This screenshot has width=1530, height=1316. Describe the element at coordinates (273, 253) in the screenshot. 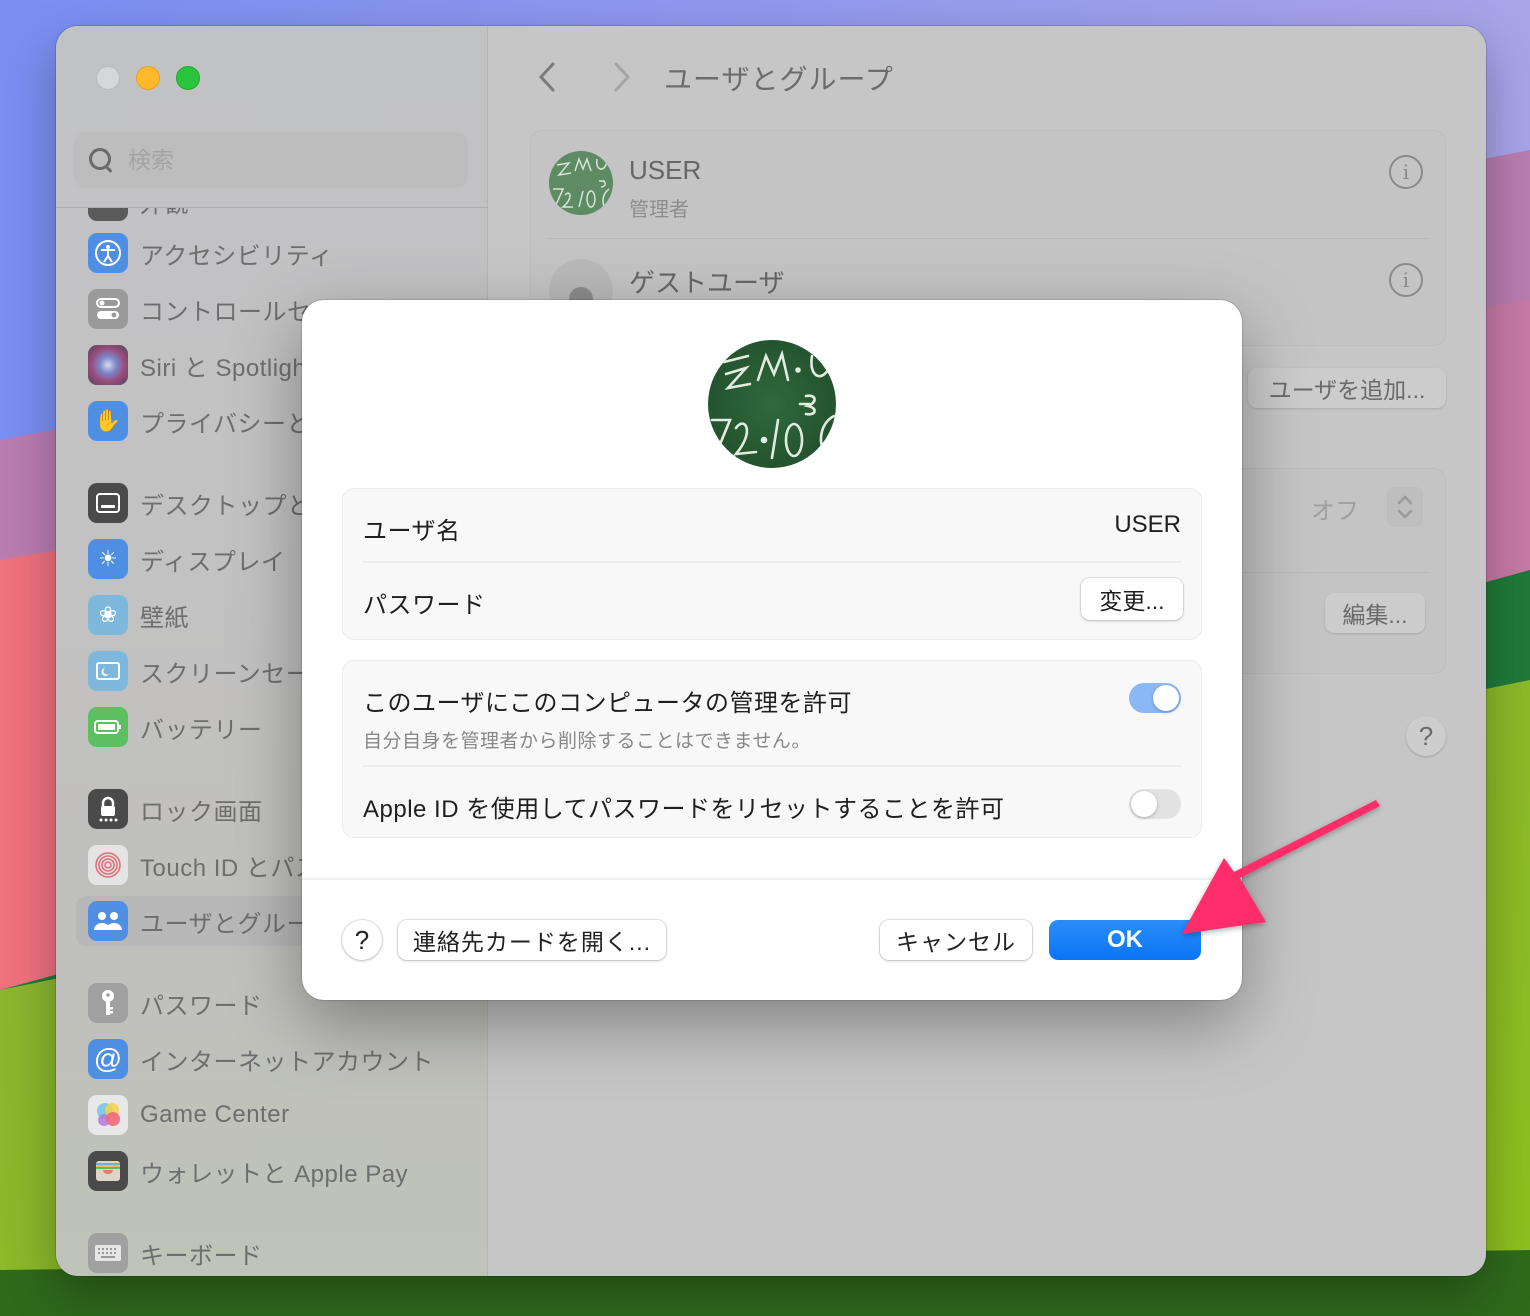

I see `sidebar-item-accessibility: アクセシビリティ` at that location.